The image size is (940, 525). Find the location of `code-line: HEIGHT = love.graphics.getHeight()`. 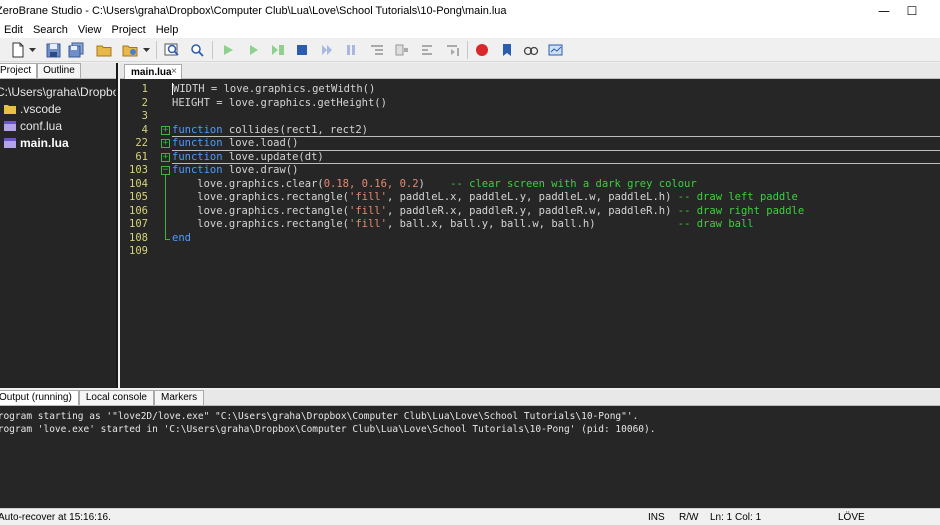

code-line: HEIGHT = love.graphics.getHeight() is located at coordinates (279, 104).